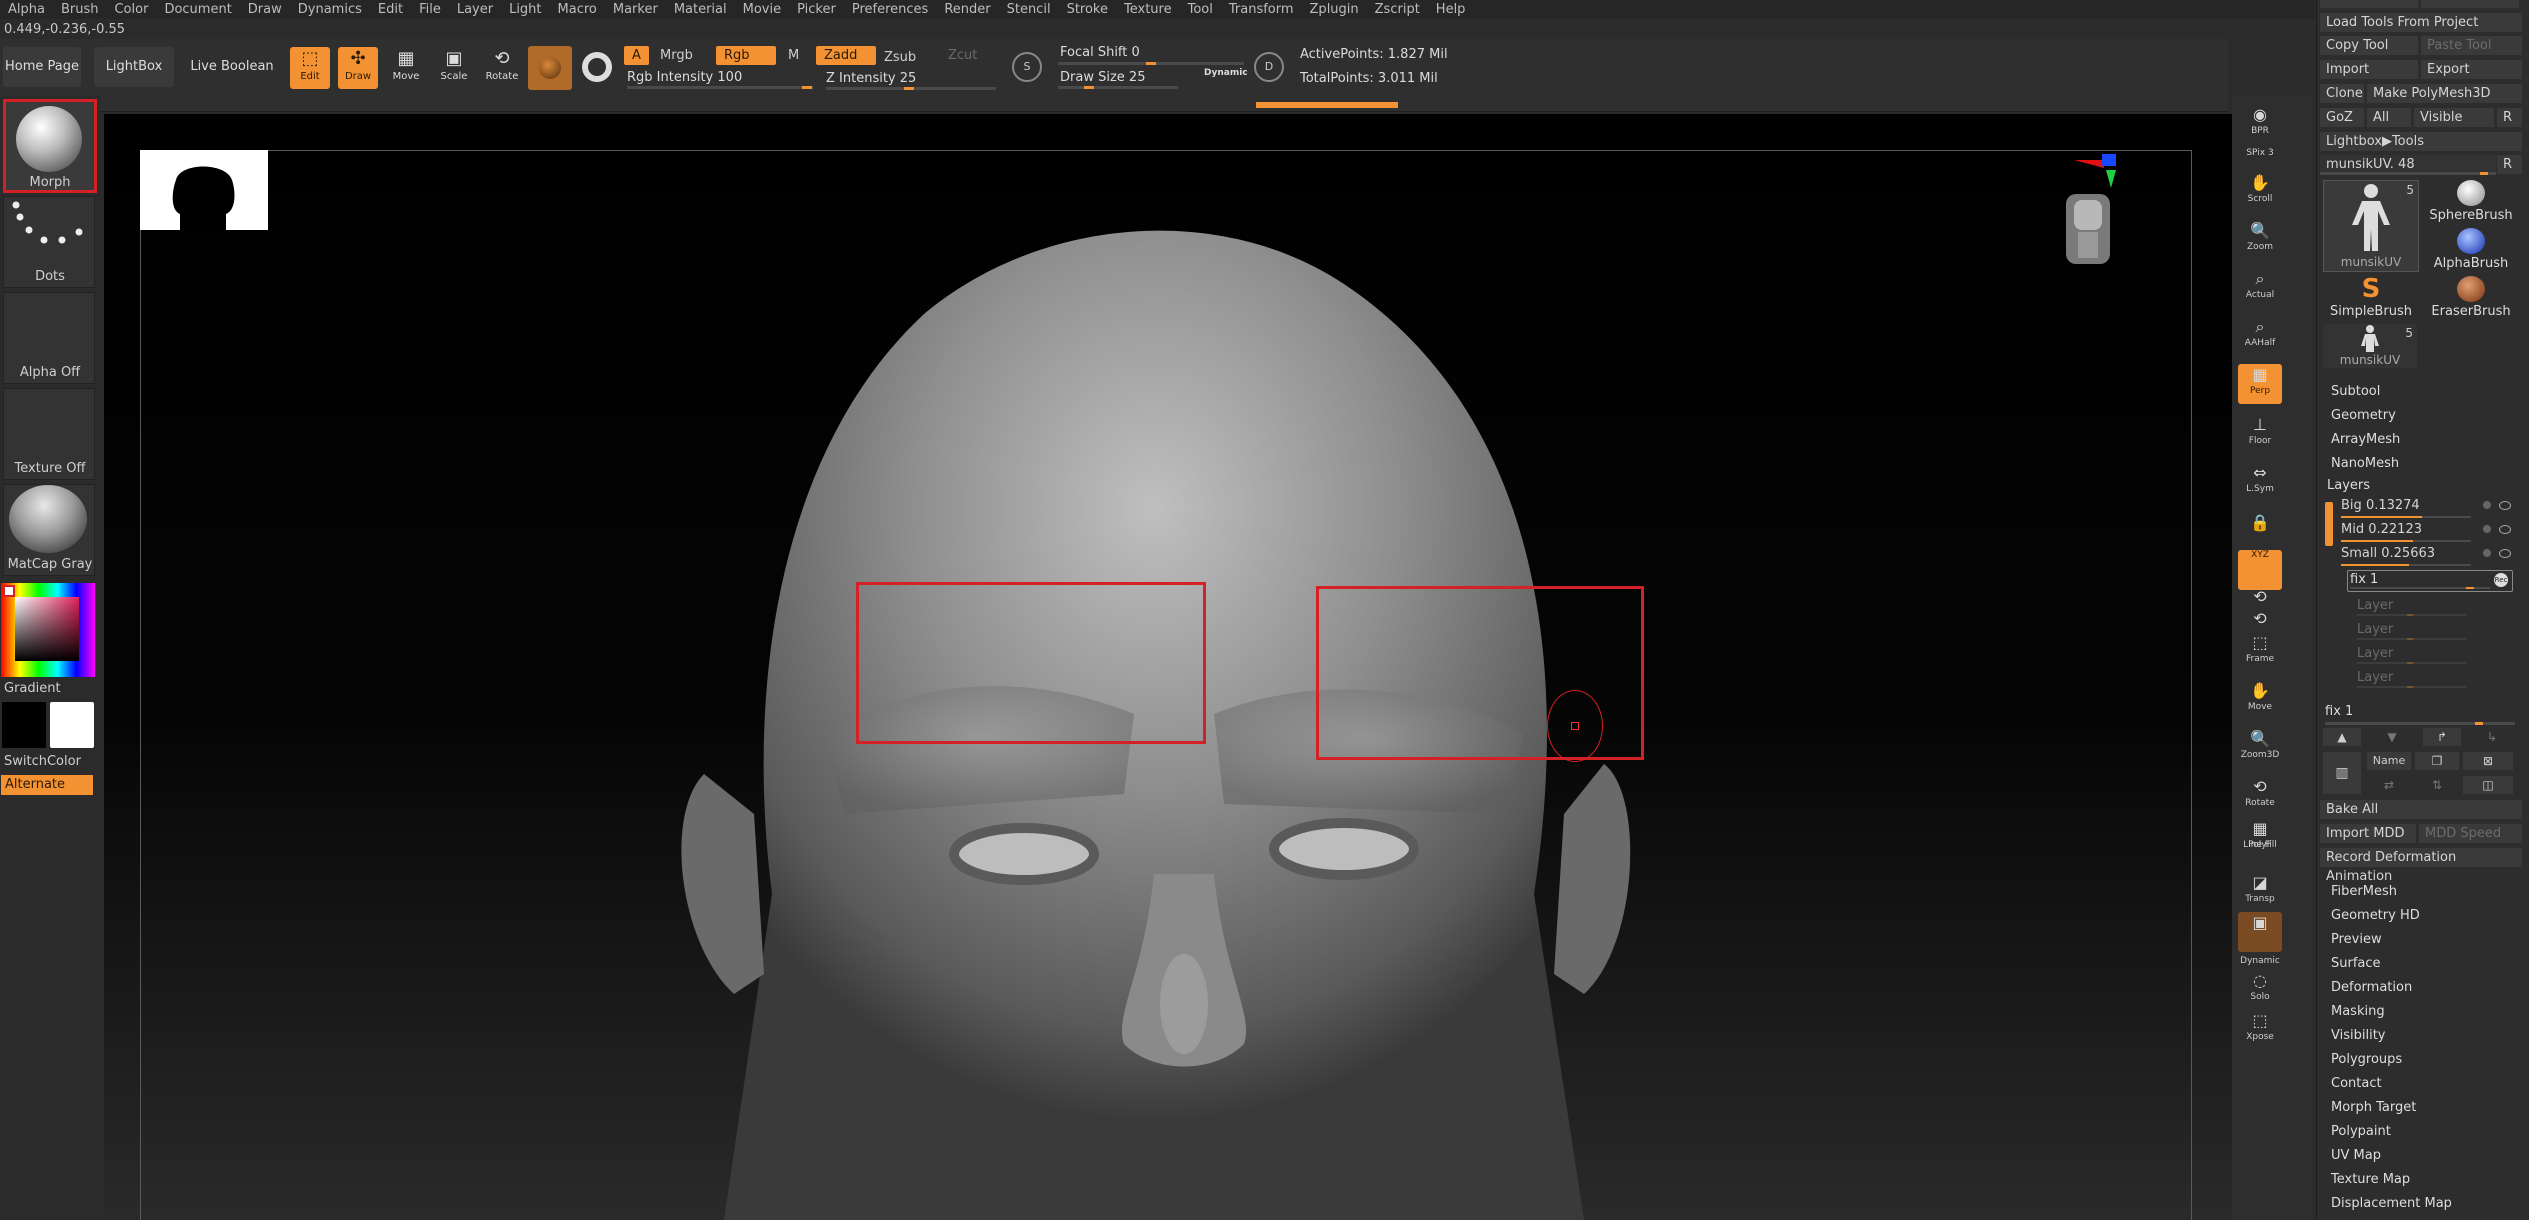  What do you see at coordinates (1118, 87) in the screenshot?
I see `draw-size-track` at bounding box center [1118, 87].